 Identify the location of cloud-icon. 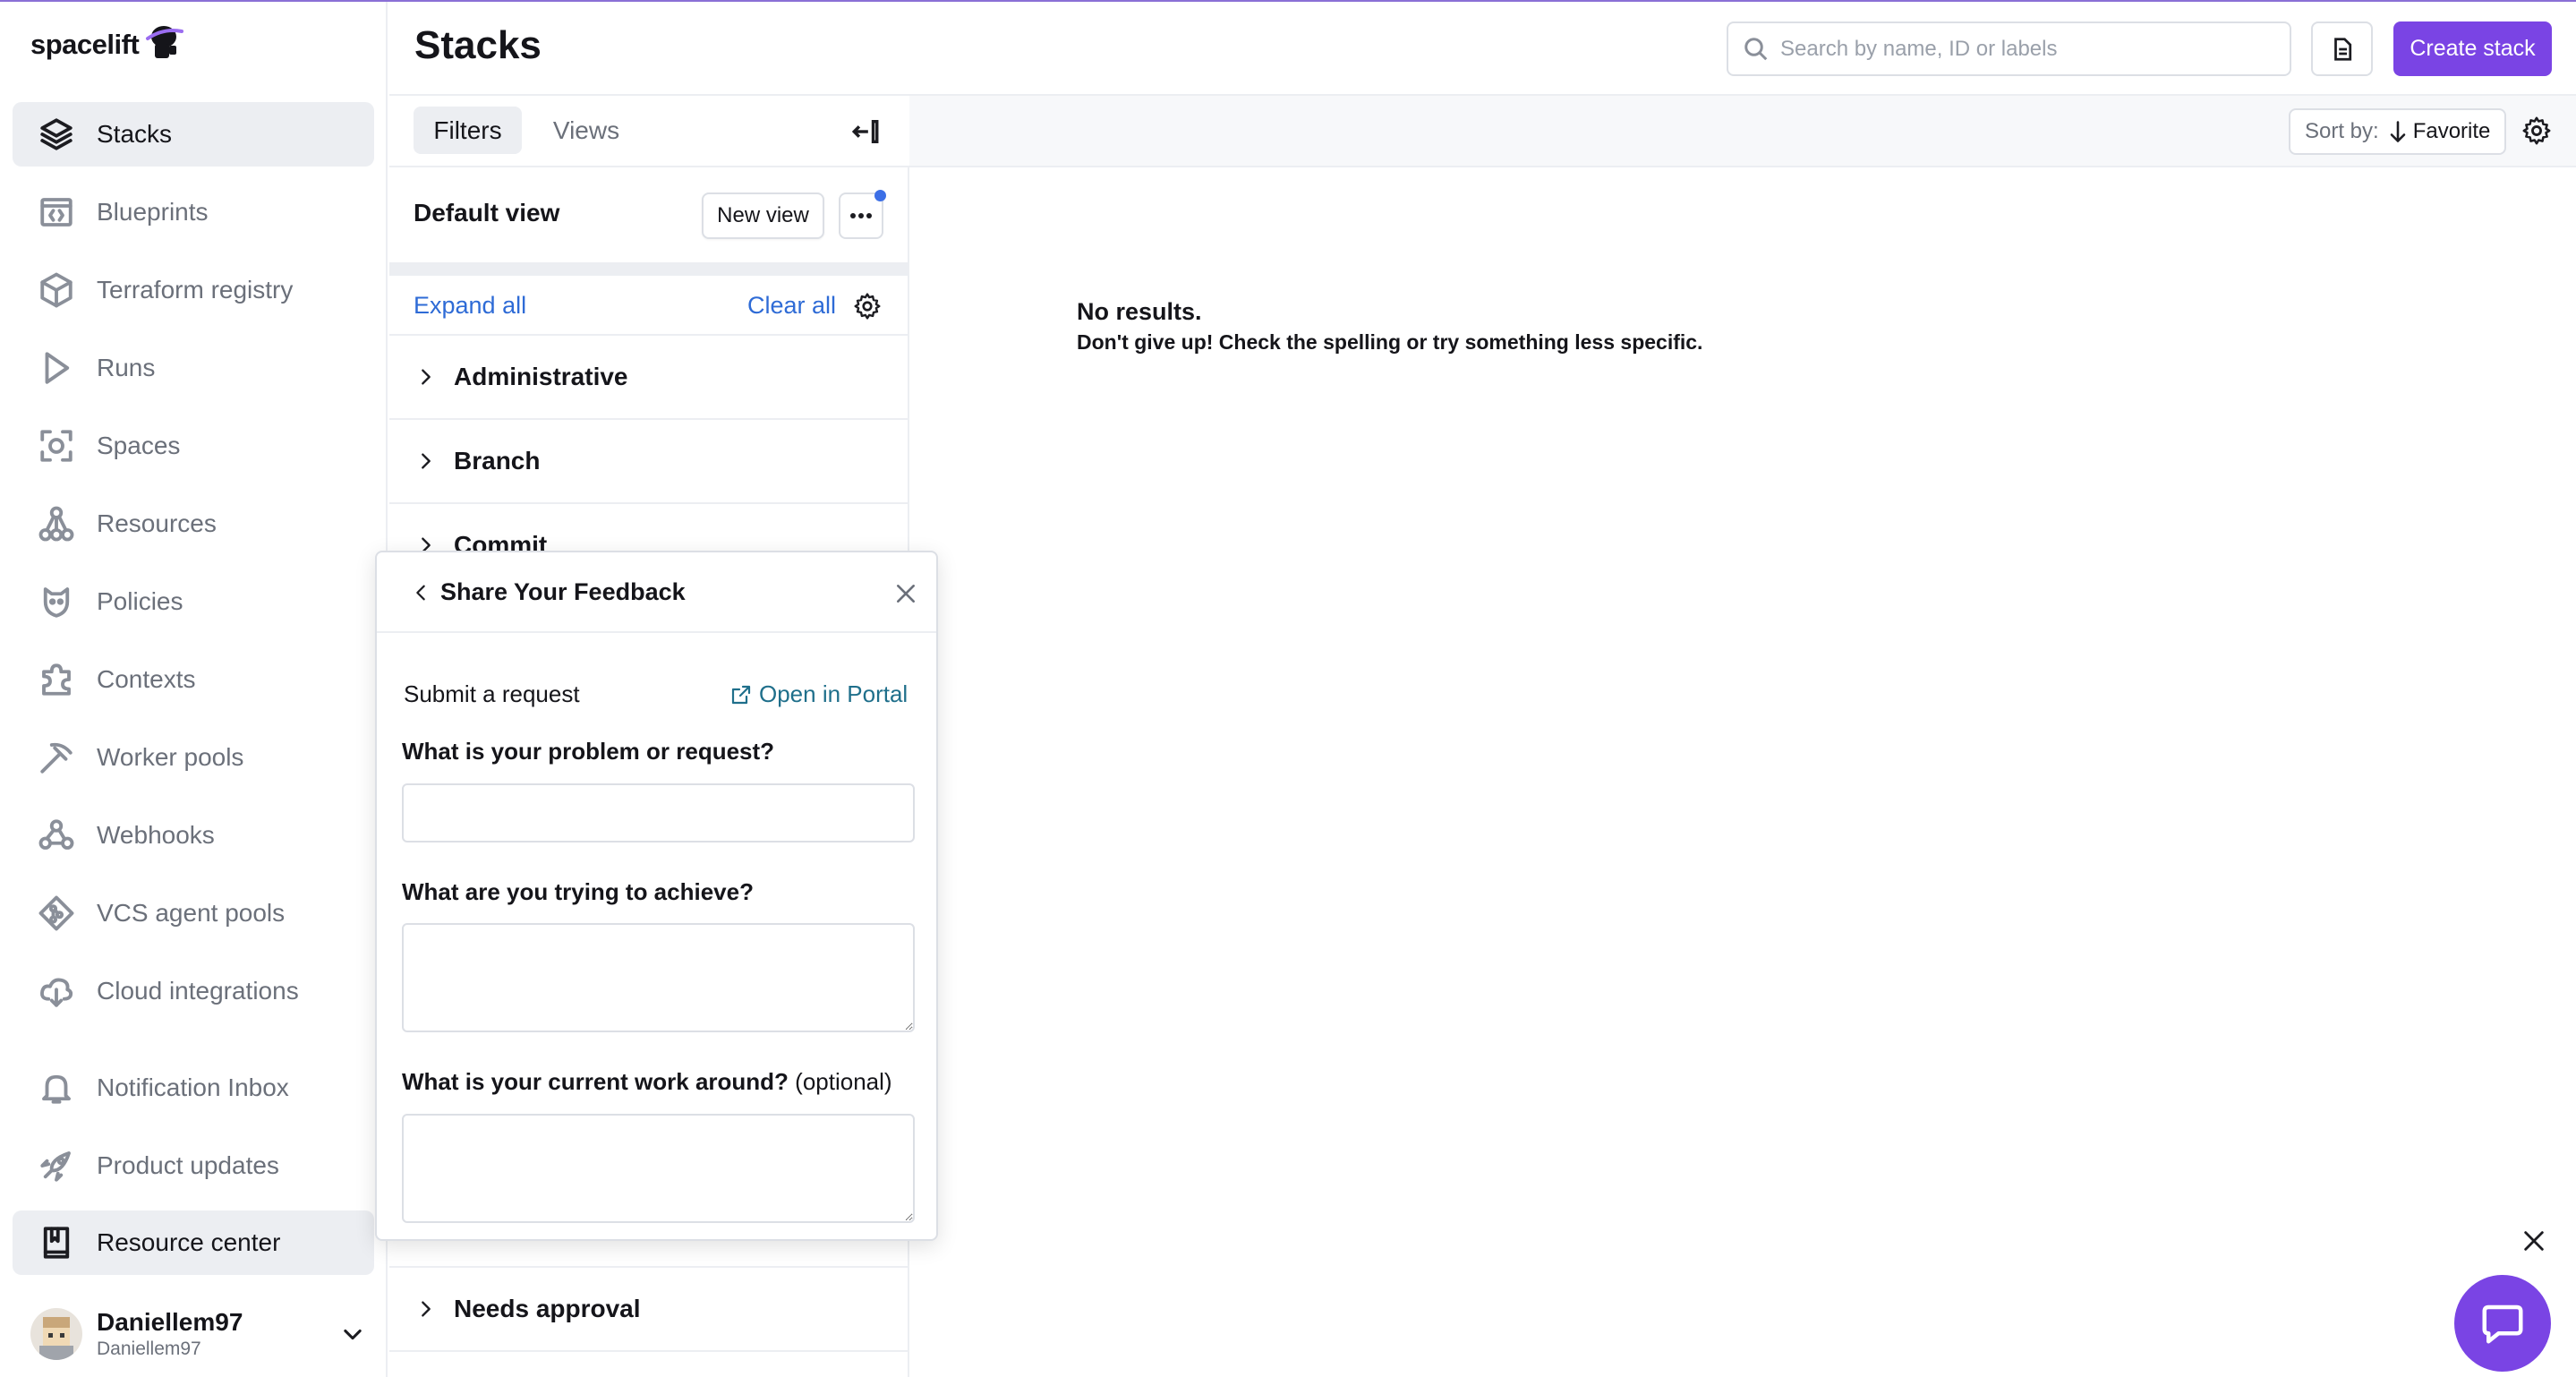
(56, 991).